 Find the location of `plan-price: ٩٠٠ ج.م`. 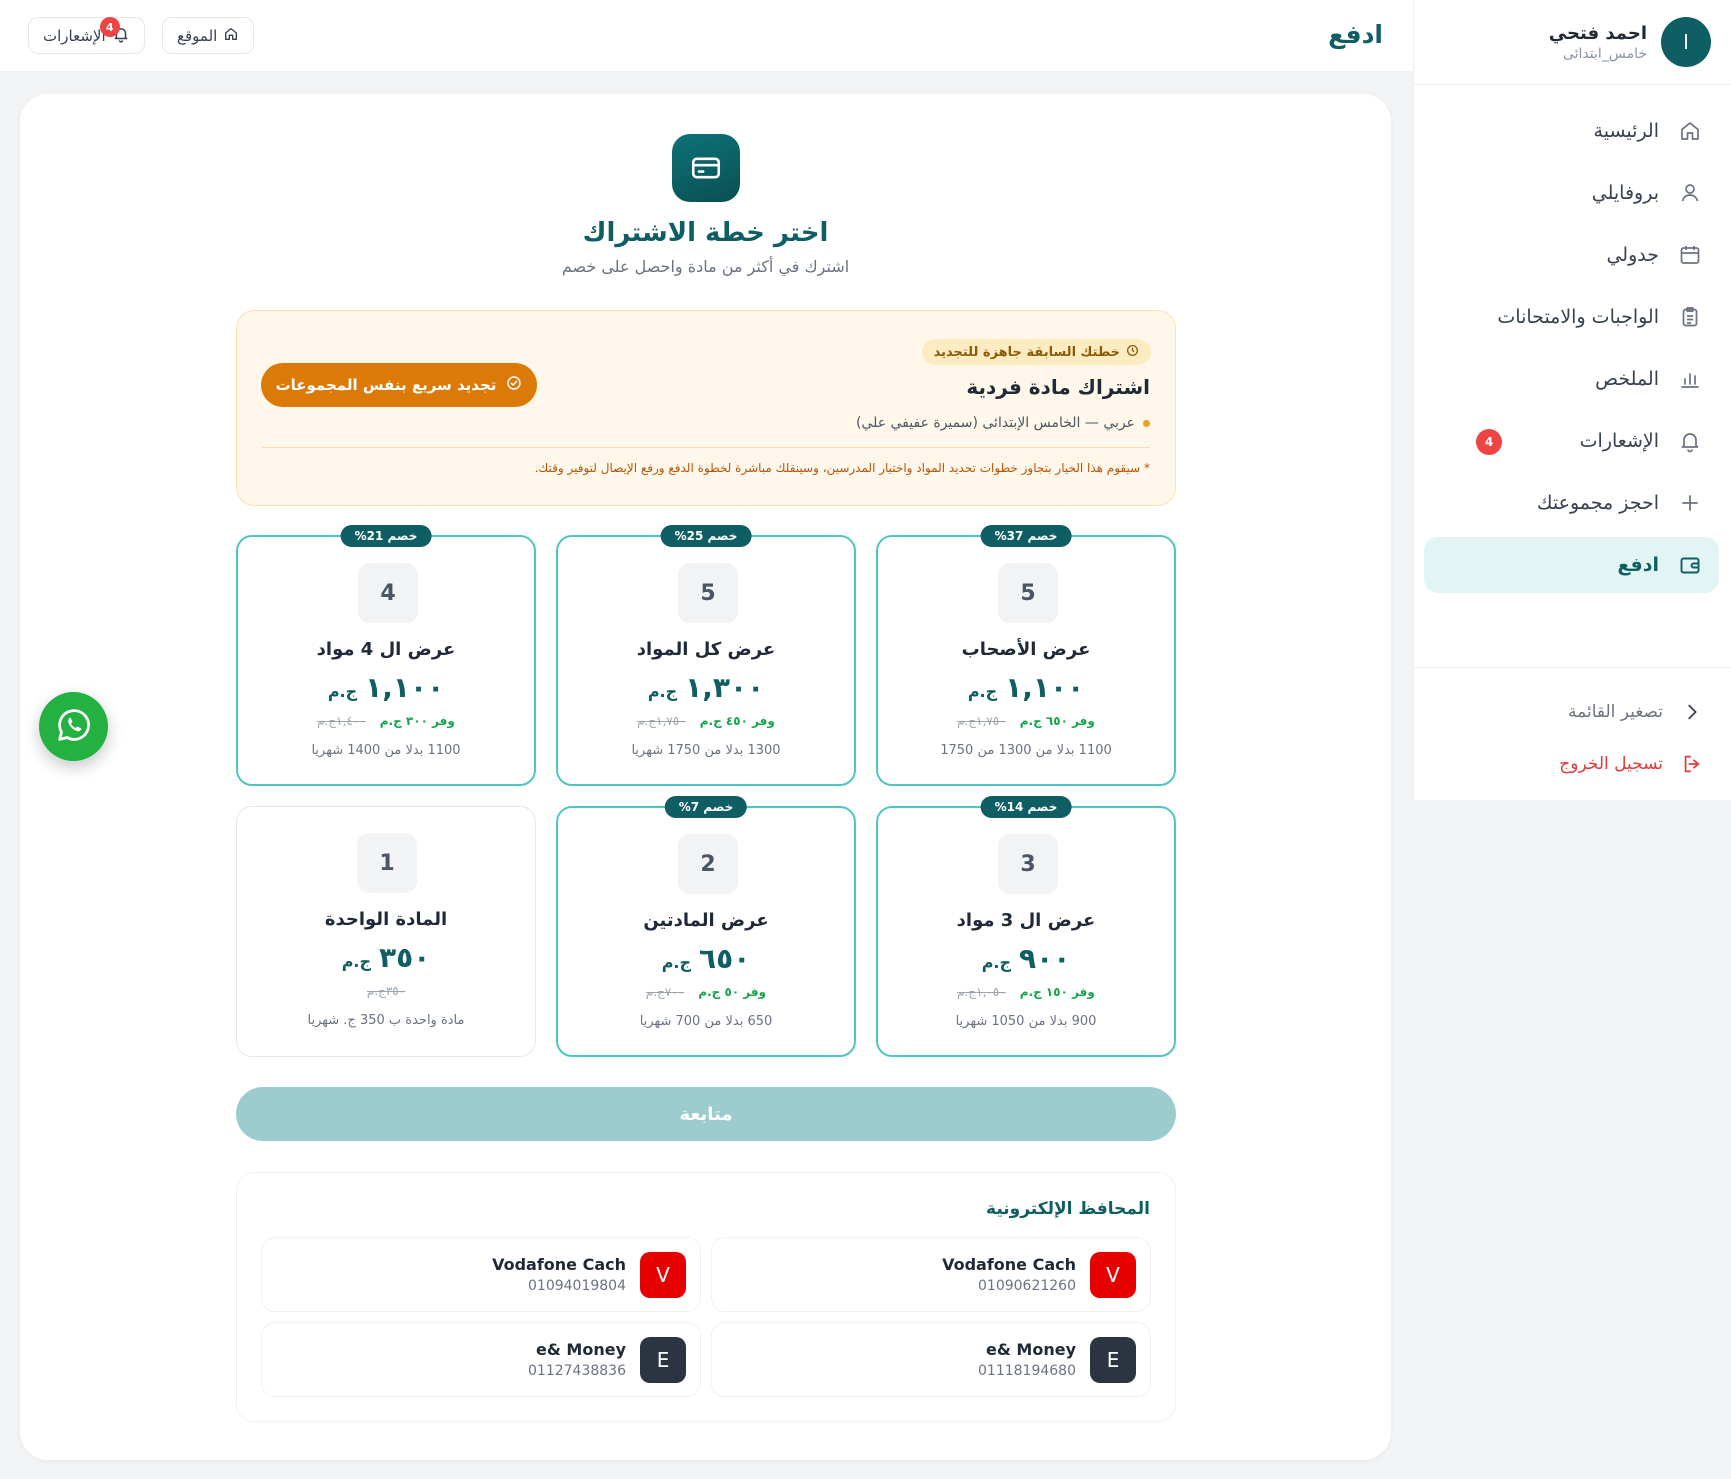

plan-price: ٩٠٠ ج.م is located at coordinates (1026, 958).